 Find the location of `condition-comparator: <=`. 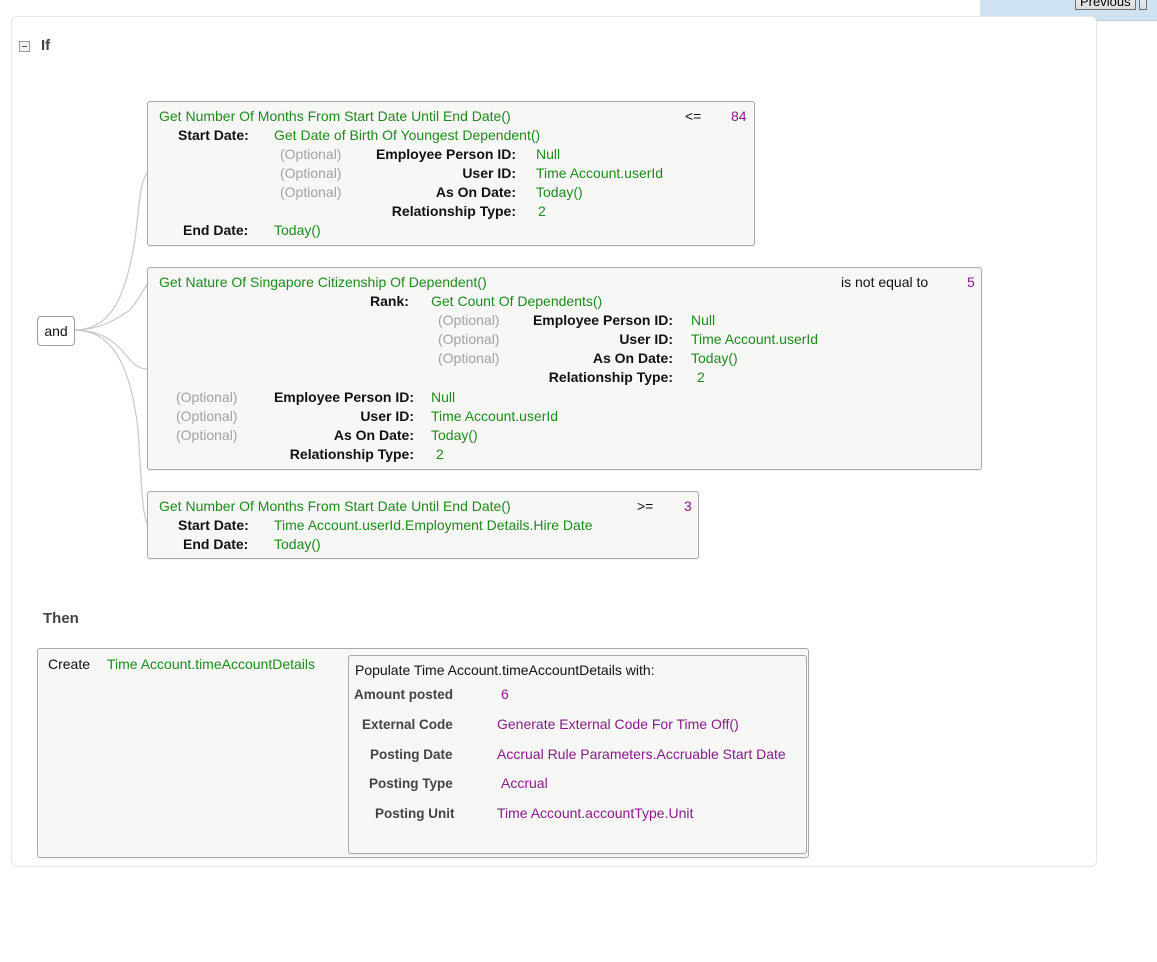

condition-comparator: <= is located at coordinates (693, 116).